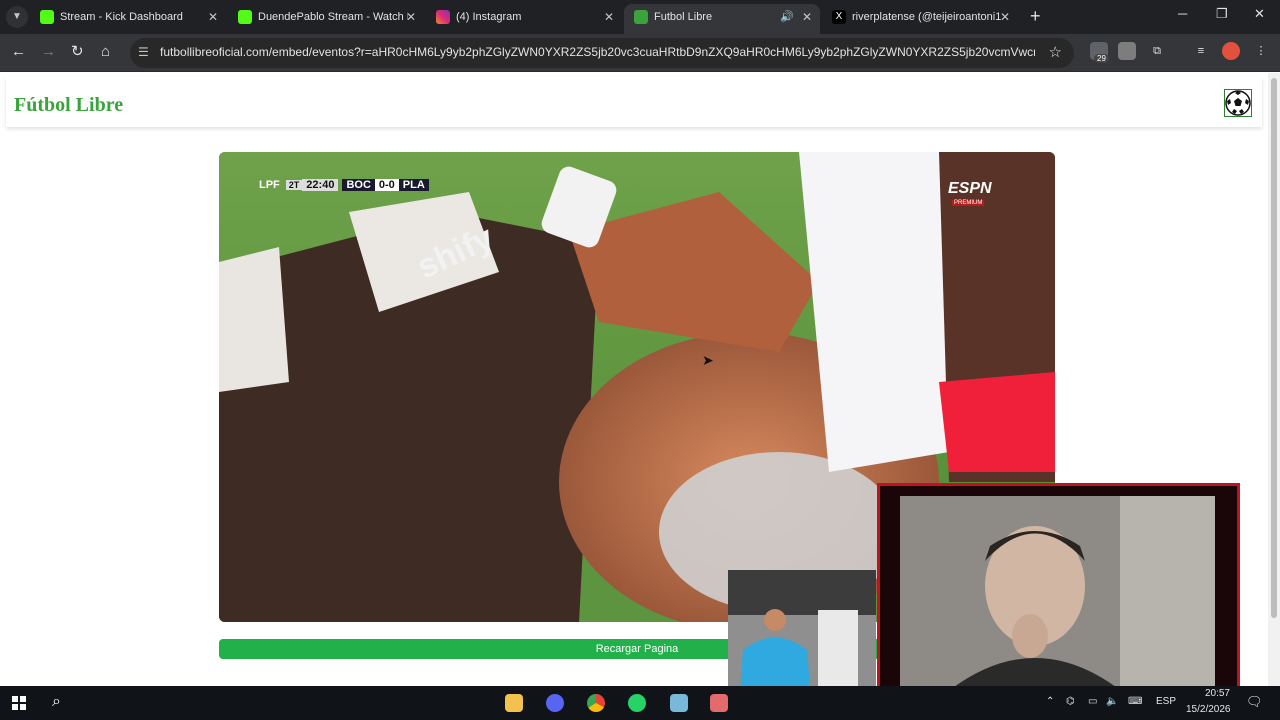 This screenshot has height=720, width=1280. What do you see at coordinates (1261, 51) in the screenshot?
I see `menu-kebab-icon: ⋮` at bounding box center [1261, 51].